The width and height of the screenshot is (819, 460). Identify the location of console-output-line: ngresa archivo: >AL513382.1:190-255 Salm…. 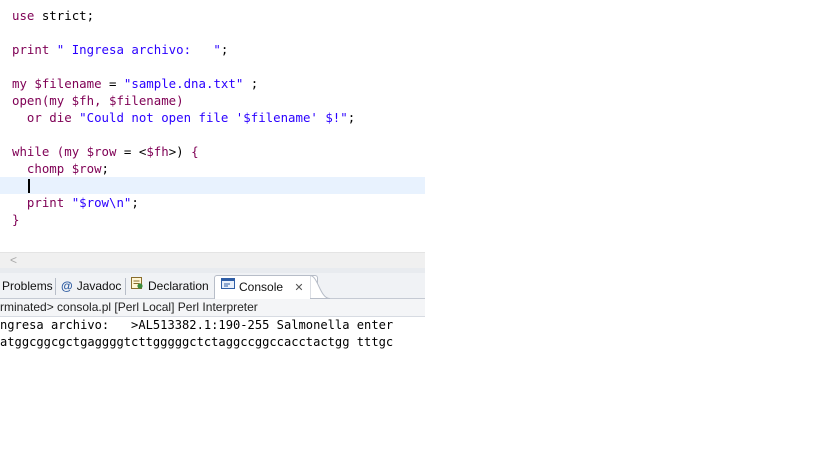
(197, 325).